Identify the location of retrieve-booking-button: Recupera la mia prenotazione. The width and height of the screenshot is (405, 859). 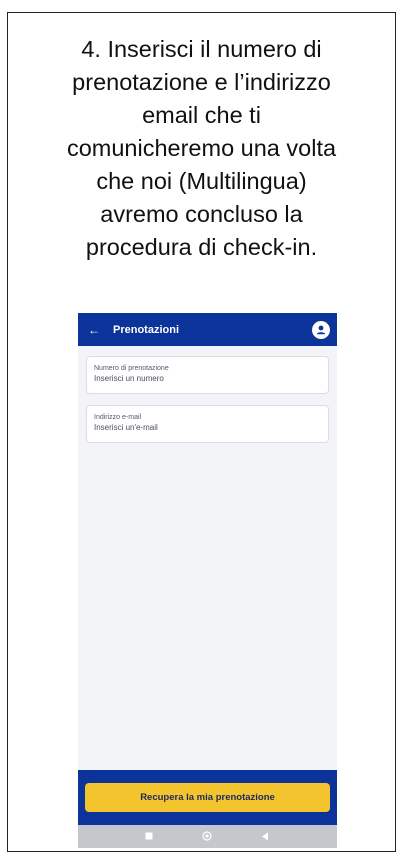
(207, 797).